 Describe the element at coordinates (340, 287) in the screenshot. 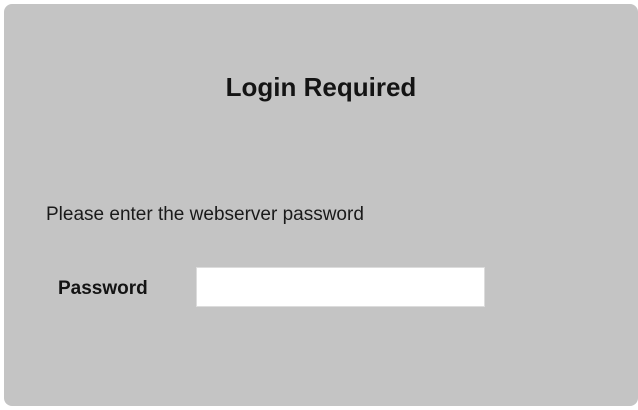

I see `password-input` at that location.